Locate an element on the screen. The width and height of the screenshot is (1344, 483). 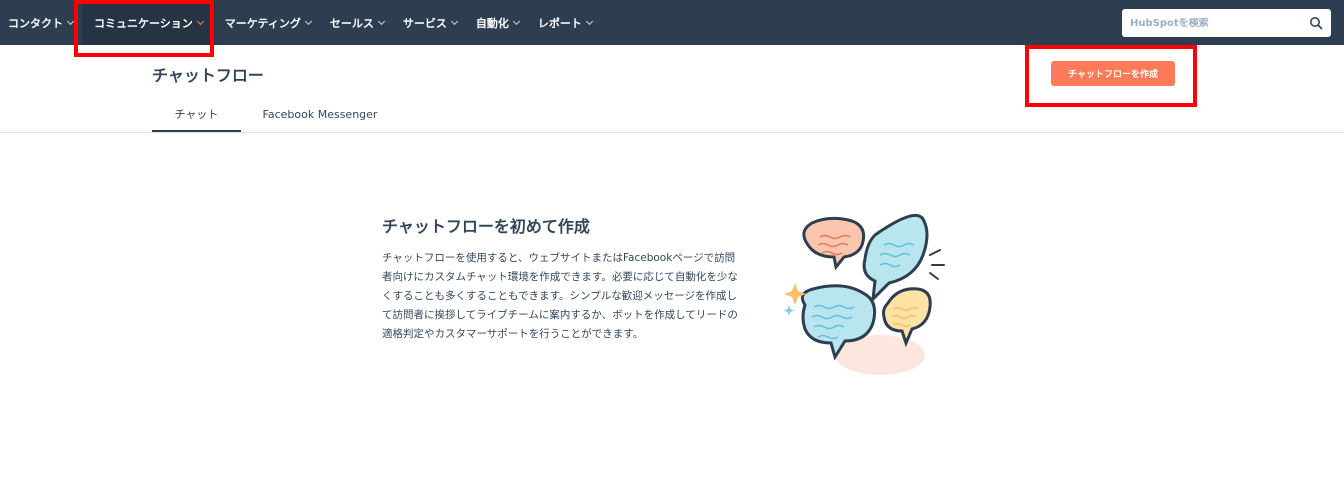
nav-item-label: サービス is located at coordinates (424, 23).